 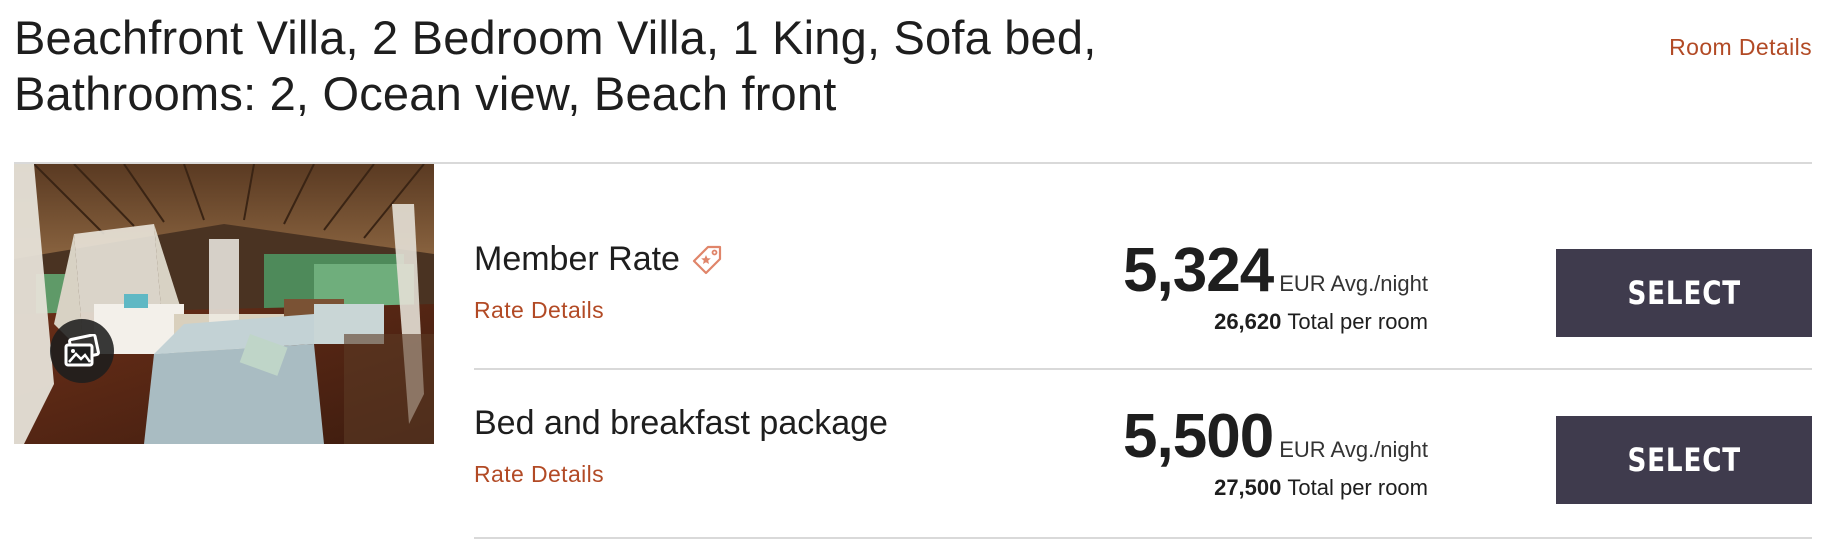 I want to click on rate-name-container: Member Rate, so click(x=599, y=259).